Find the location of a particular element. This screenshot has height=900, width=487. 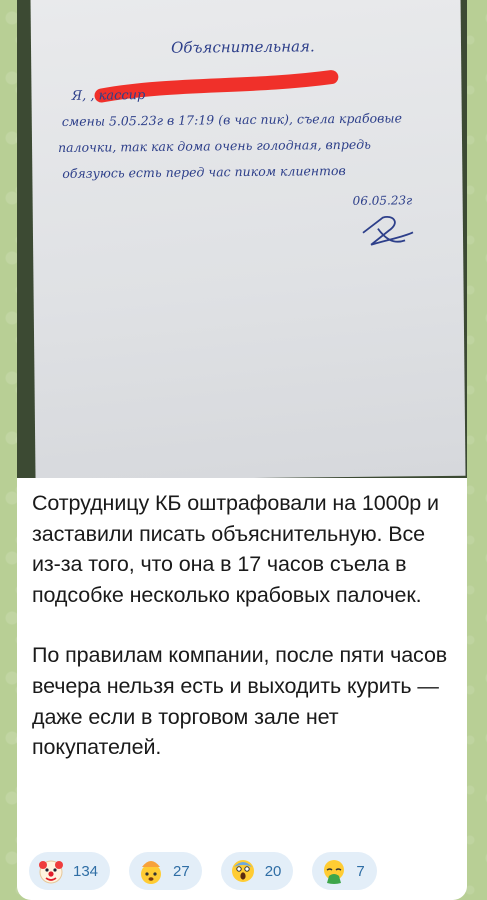

reaction-scream: 20 is located at coordinates (257, 871).